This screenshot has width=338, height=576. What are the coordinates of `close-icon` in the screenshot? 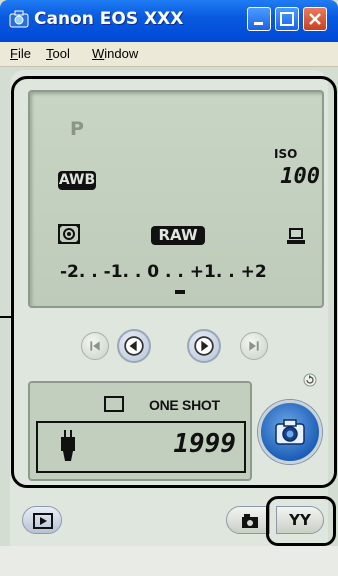 It's located at (315, 19).